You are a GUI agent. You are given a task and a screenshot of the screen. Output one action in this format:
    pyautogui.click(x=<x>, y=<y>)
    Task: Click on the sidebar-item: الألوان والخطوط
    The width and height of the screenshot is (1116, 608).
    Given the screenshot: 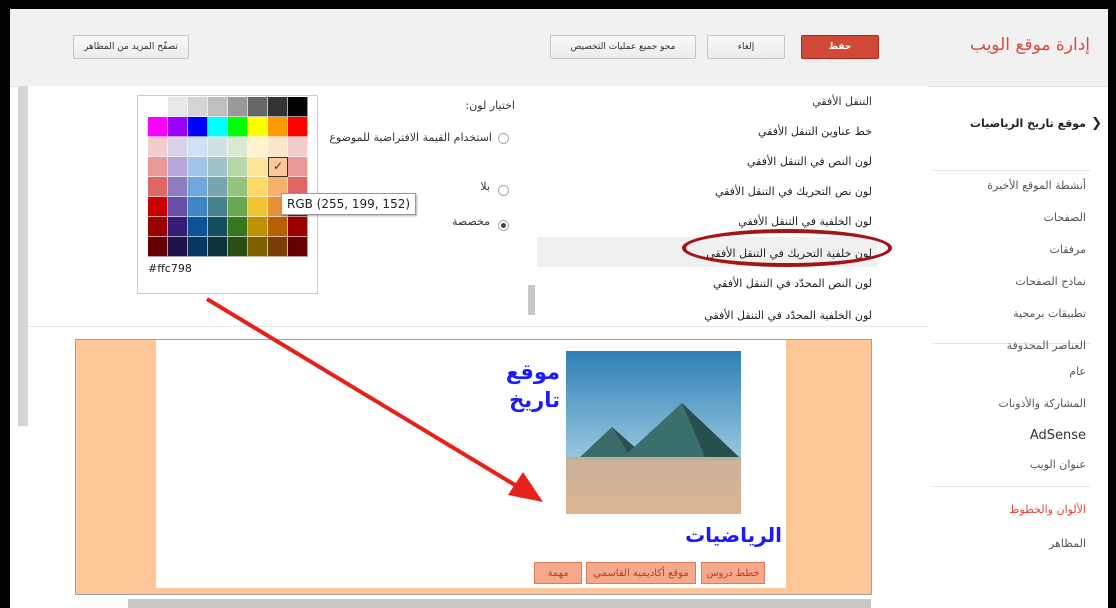 What is the action you would take?
    pyautogui.click(x=1020, y=509)
    